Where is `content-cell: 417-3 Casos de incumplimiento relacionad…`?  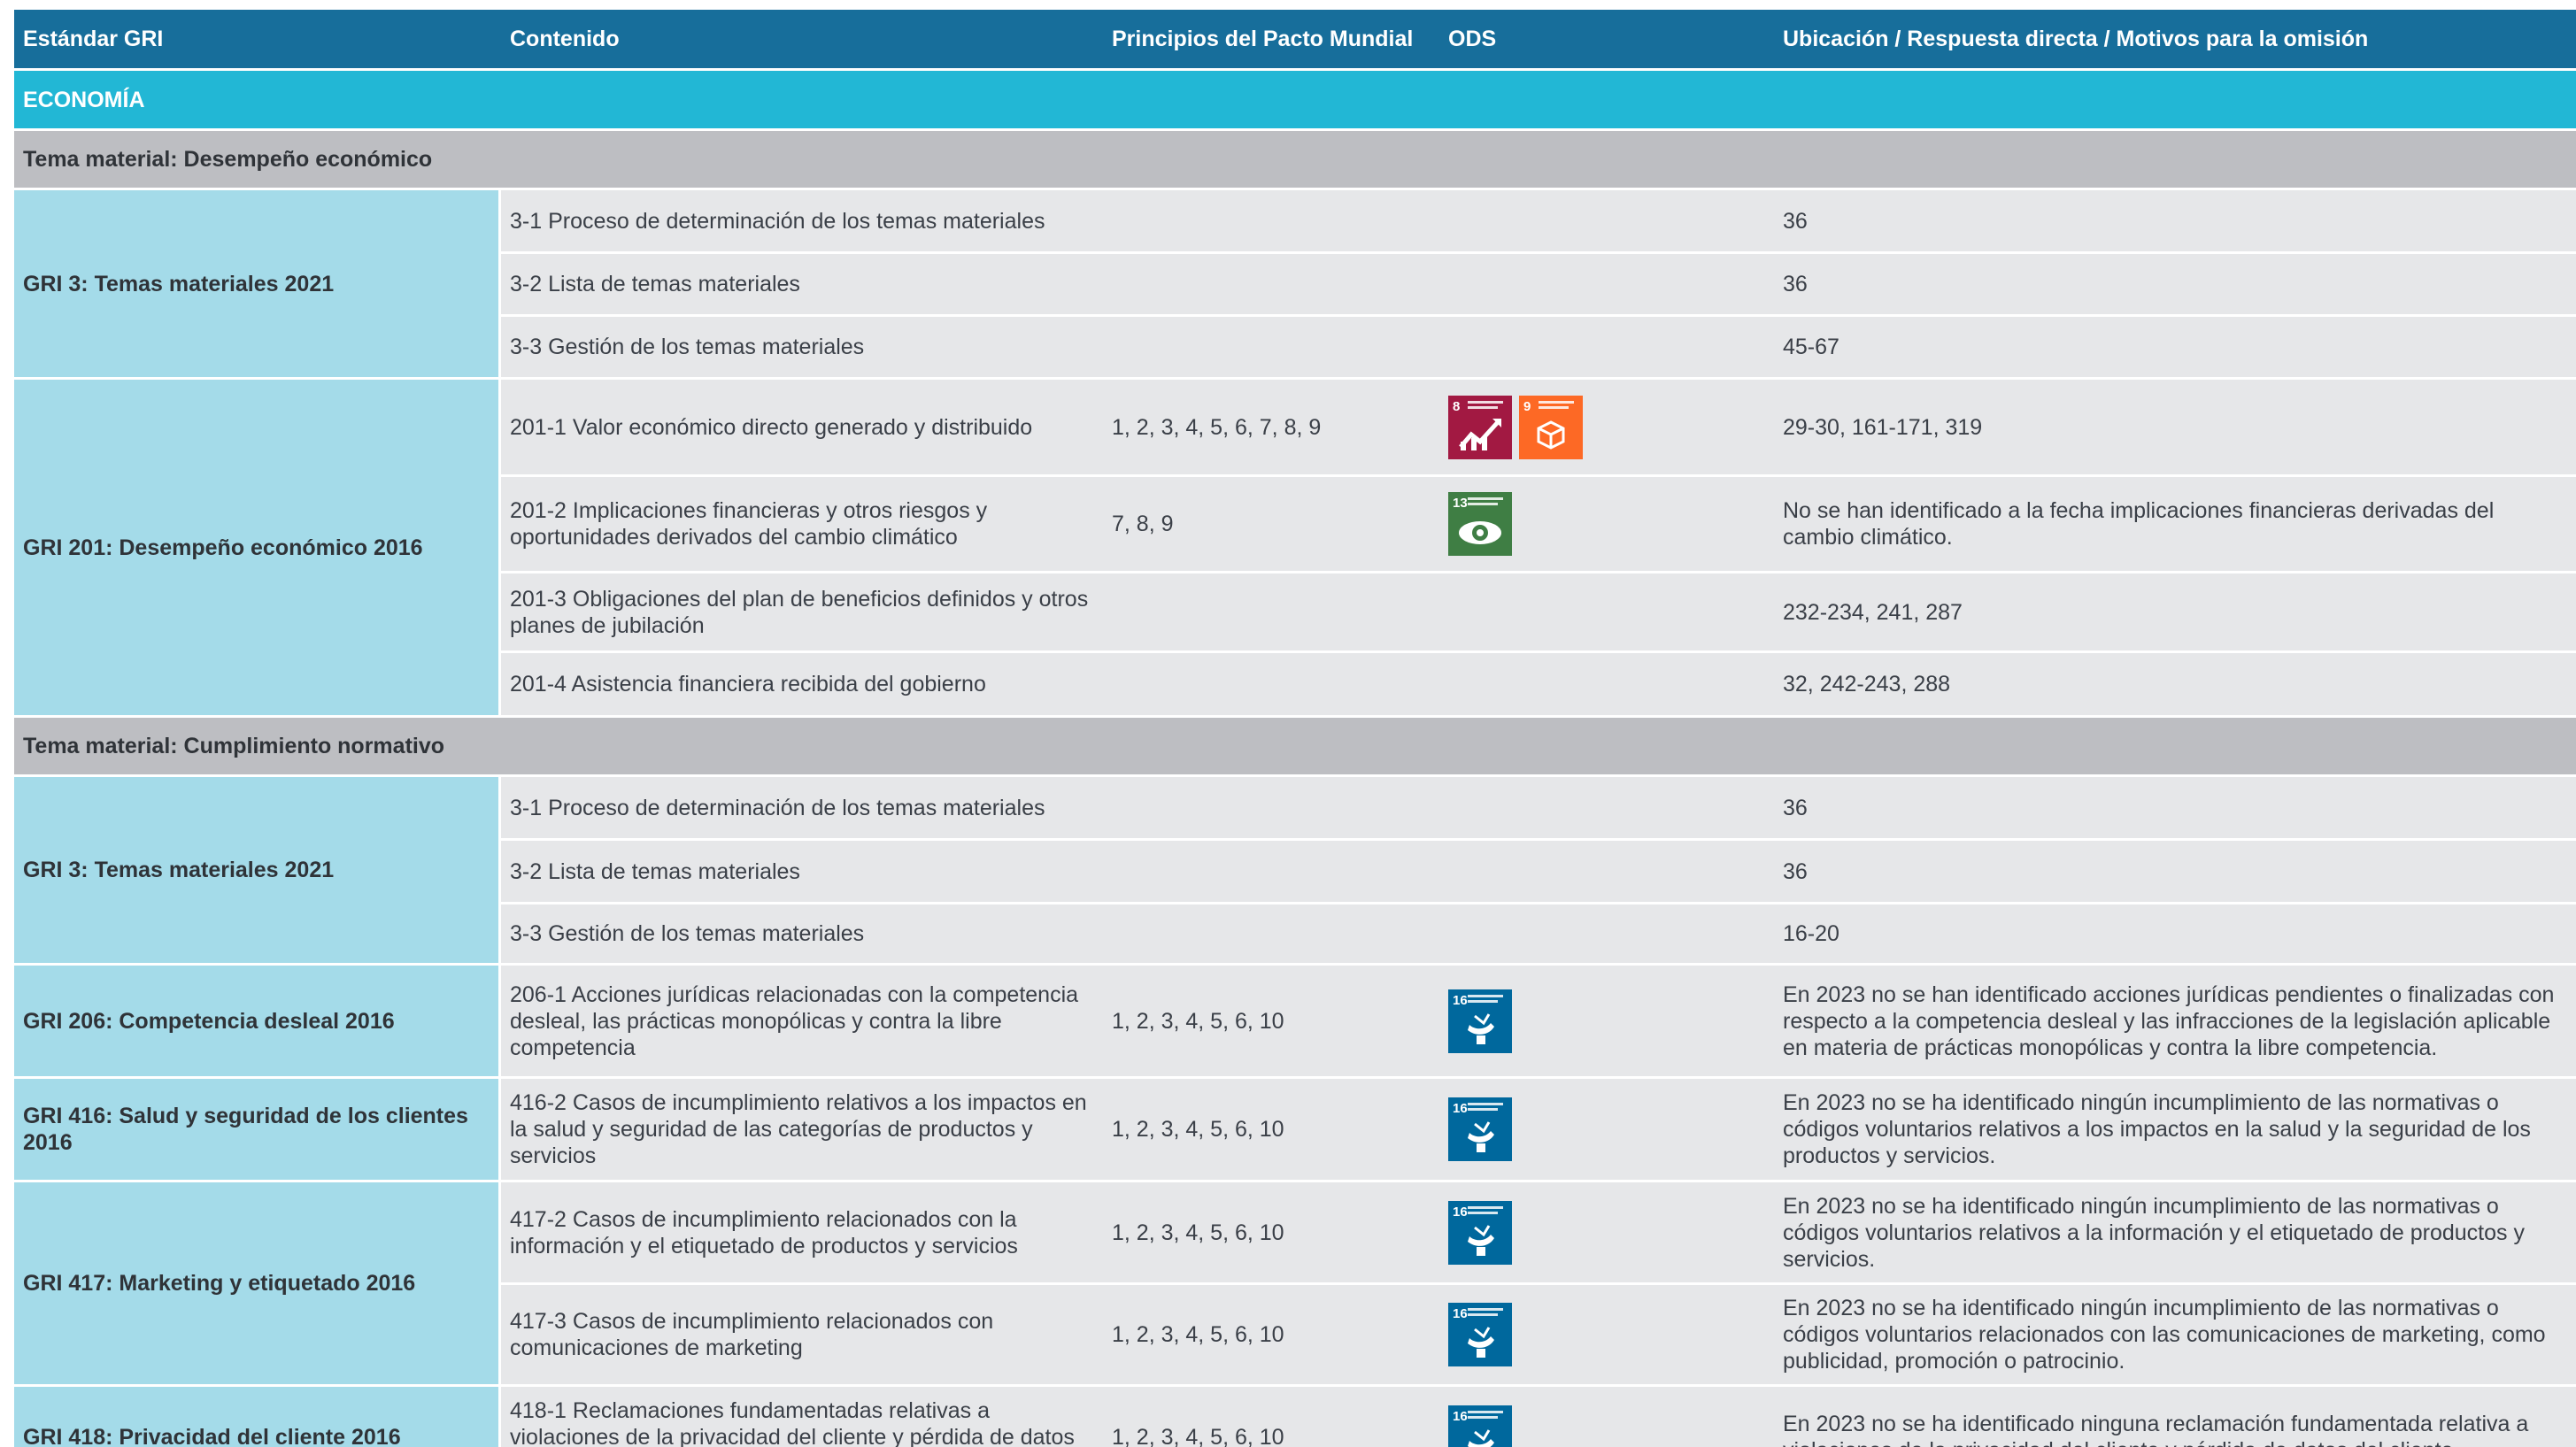
content-cell: 417-3 Casos de incumplimiento relacionad… is located at coordinates (802, 1336).